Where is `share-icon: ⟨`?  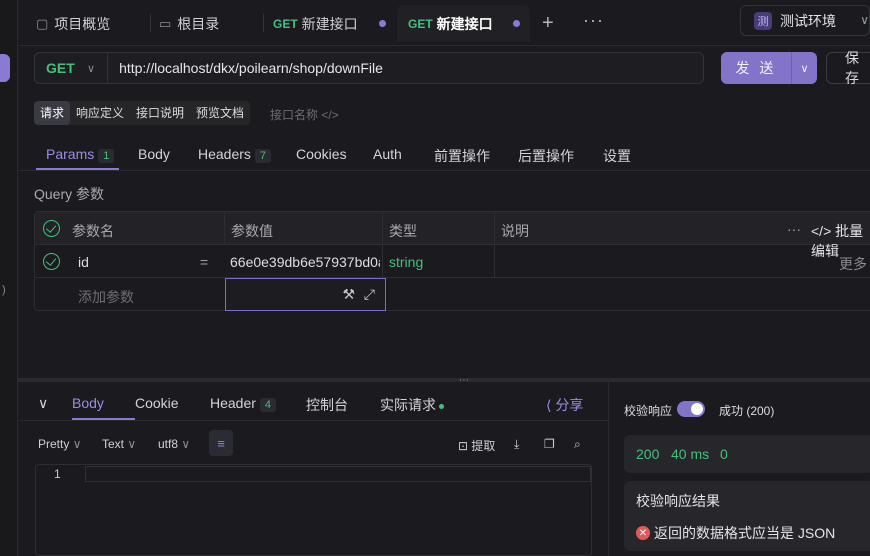
share-icon: ⟨ is located at coordinates (549, 405).